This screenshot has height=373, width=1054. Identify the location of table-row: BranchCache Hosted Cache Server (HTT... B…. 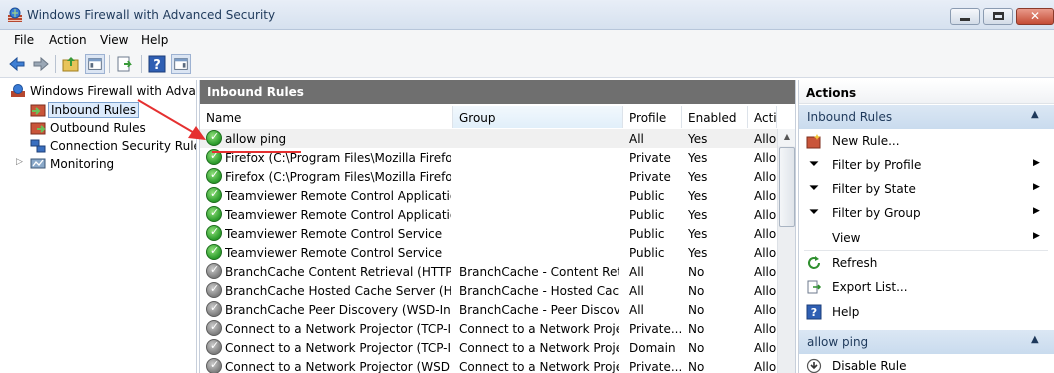
(488, 290).